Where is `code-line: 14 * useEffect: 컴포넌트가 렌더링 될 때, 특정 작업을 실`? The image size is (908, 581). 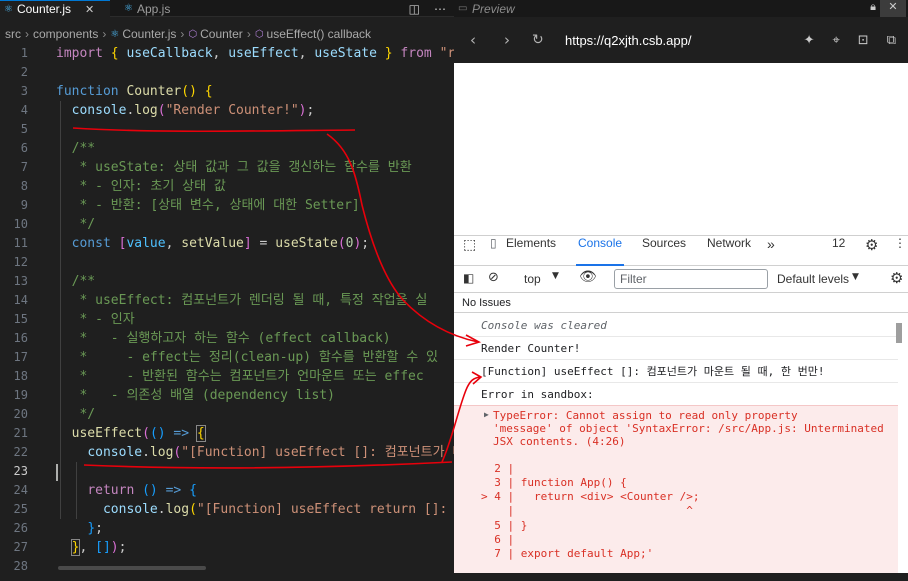
code-line: 14 * useEffect: 컴포넌트가 렌더링 될 때, 특정 작업을 실 is located at coordinates (220, 300).